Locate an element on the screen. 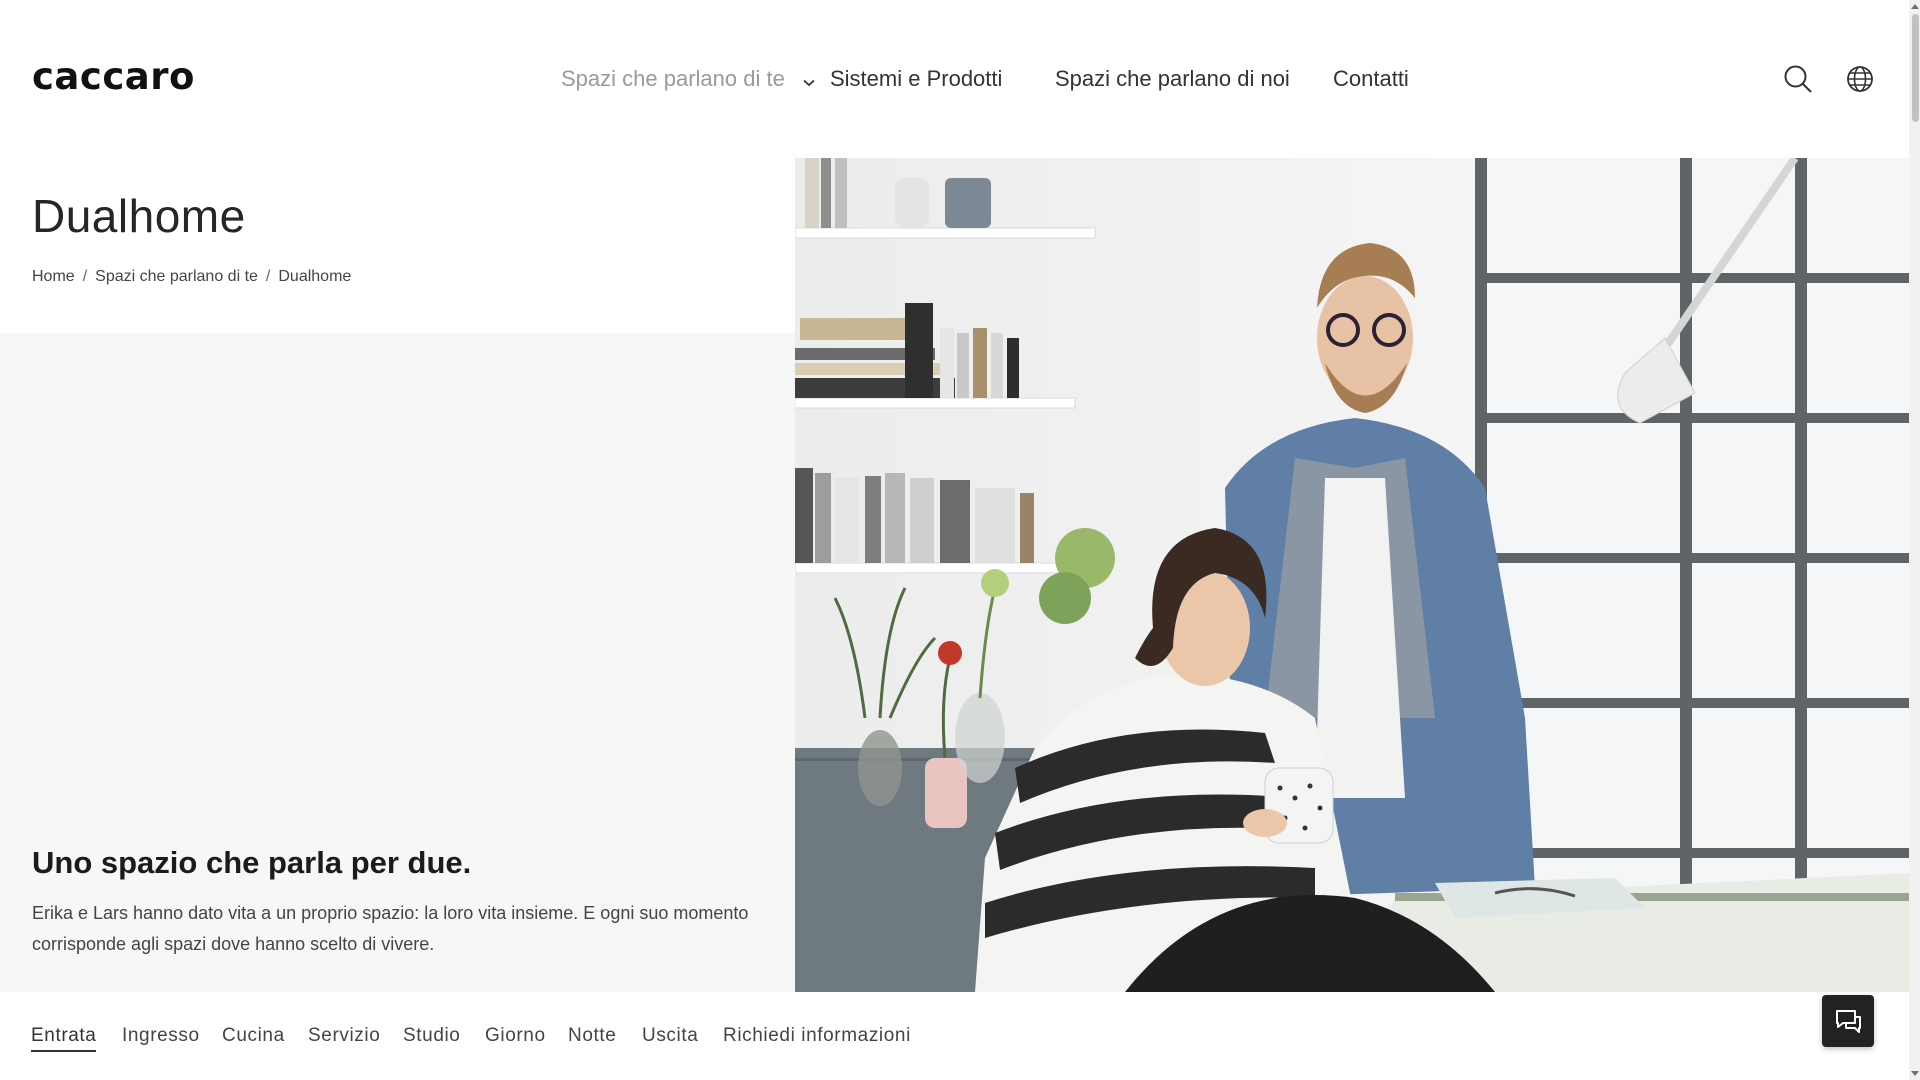 This screenshot has height=1080, width=1920. tab-giorno: Giorno is located at coordinates (515, 1036).